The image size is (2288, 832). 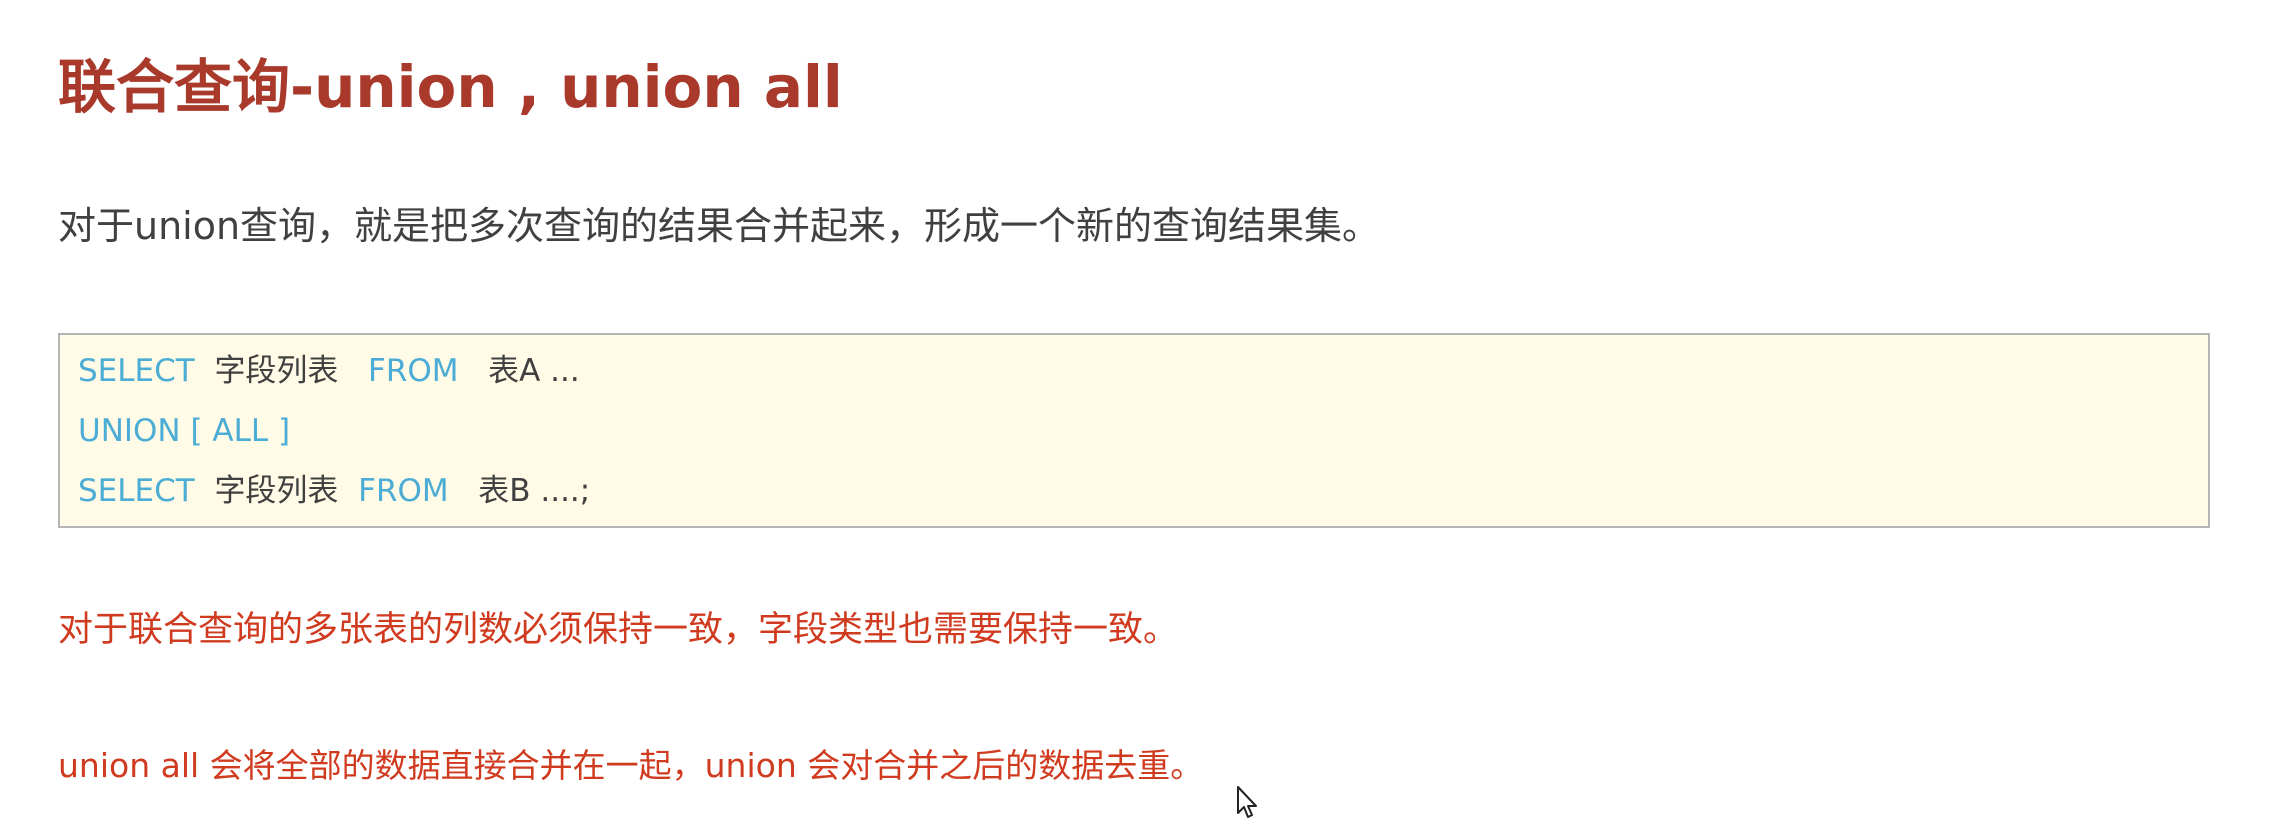 I want to click on mouse-cursor-icon, so click(x=1247, y=802).